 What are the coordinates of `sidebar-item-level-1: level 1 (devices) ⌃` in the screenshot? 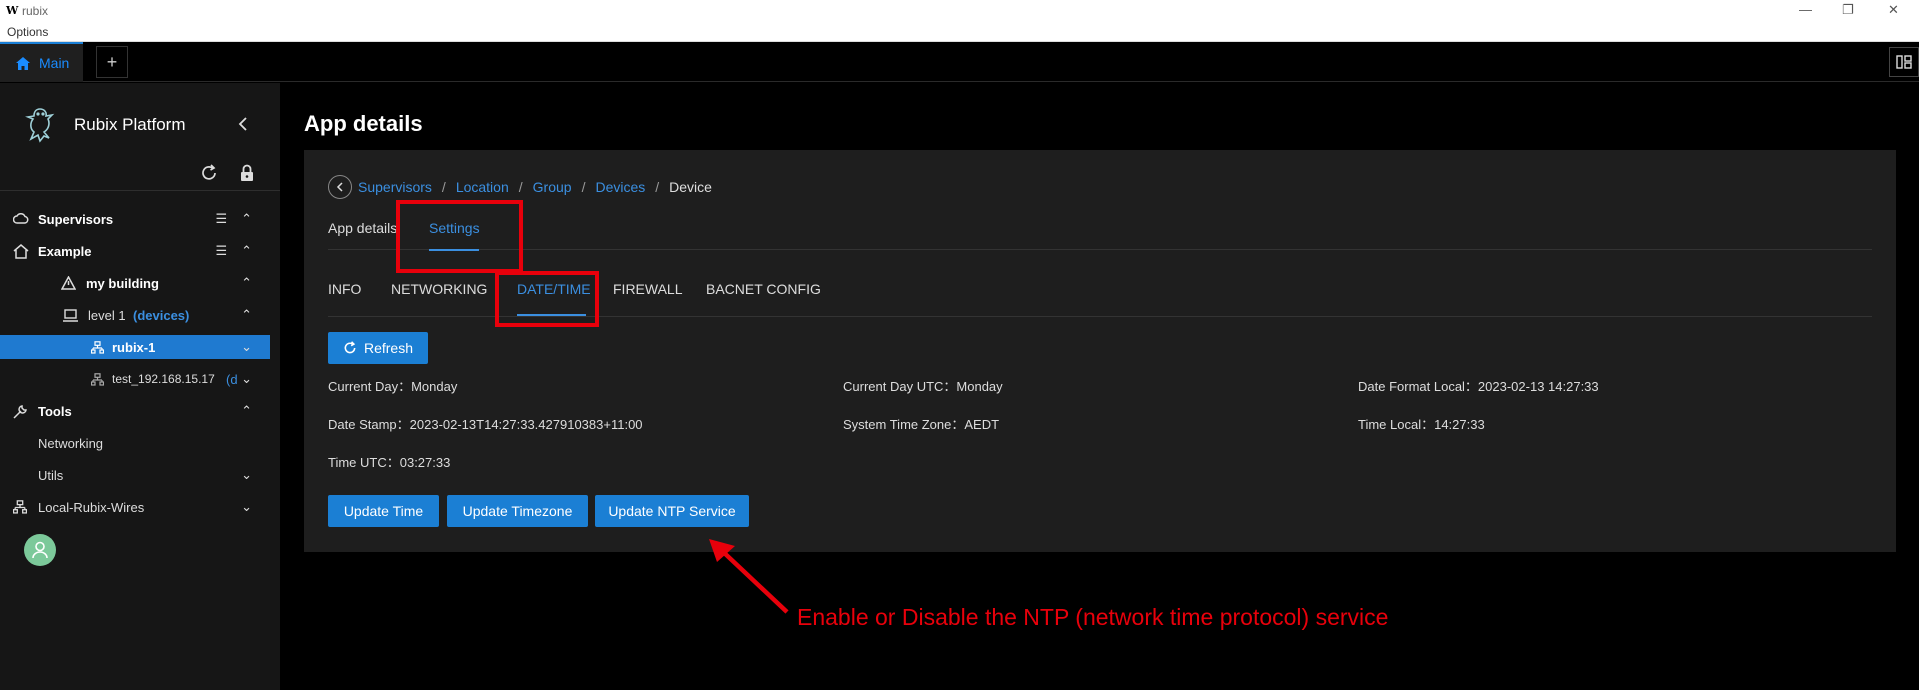 It's located at (135, 315).